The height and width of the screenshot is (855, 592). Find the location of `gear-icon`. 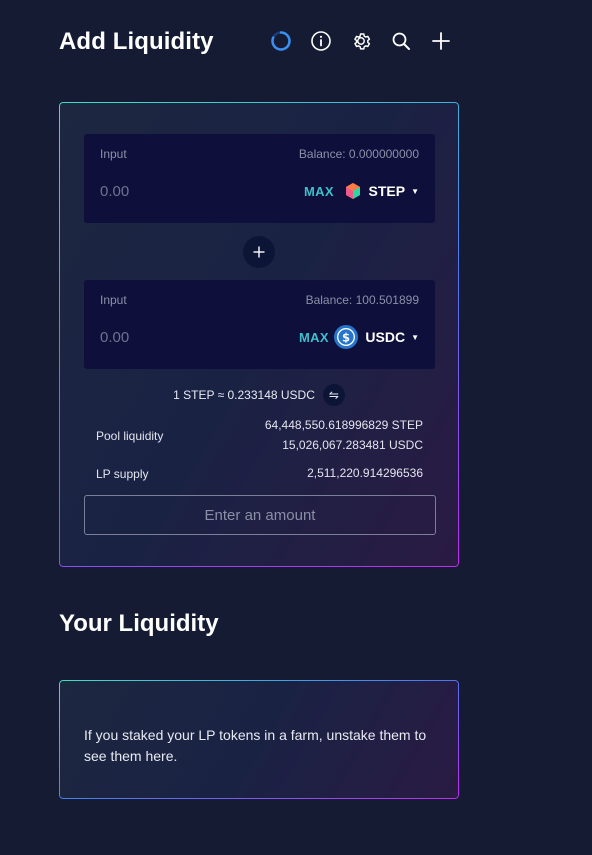

gear-icon is located at coordinates (362, 41).